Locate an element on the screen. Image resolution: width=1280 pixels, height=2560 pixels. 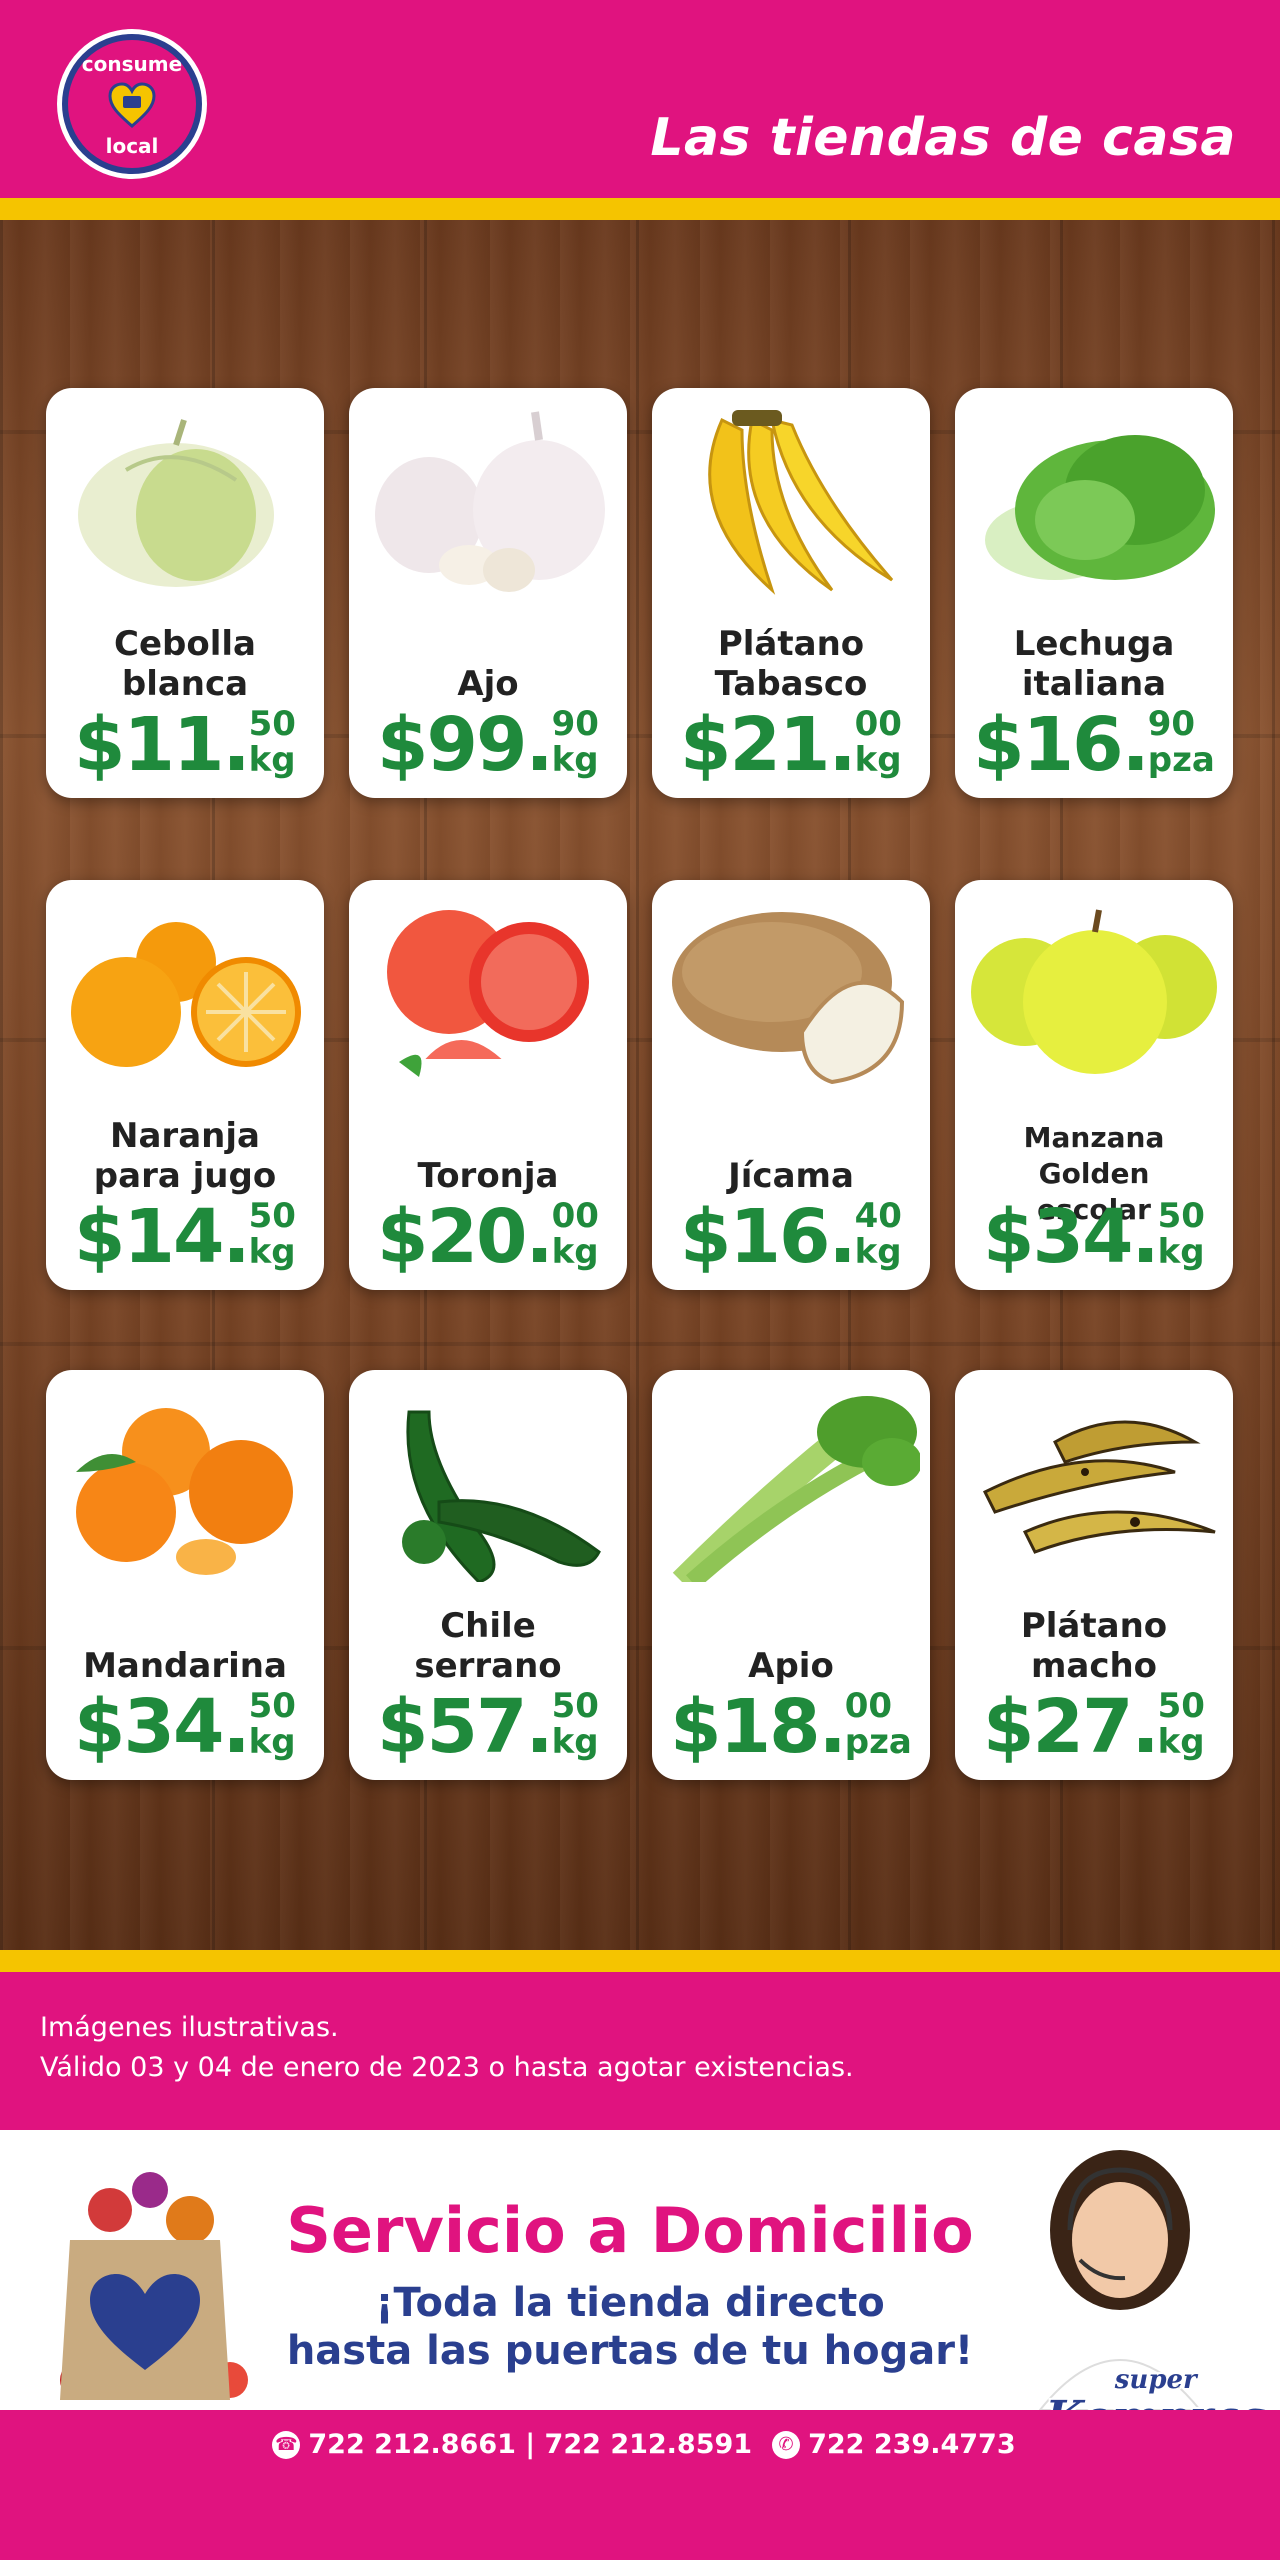
product-name: Apio is located at coordinates (791, 1666).